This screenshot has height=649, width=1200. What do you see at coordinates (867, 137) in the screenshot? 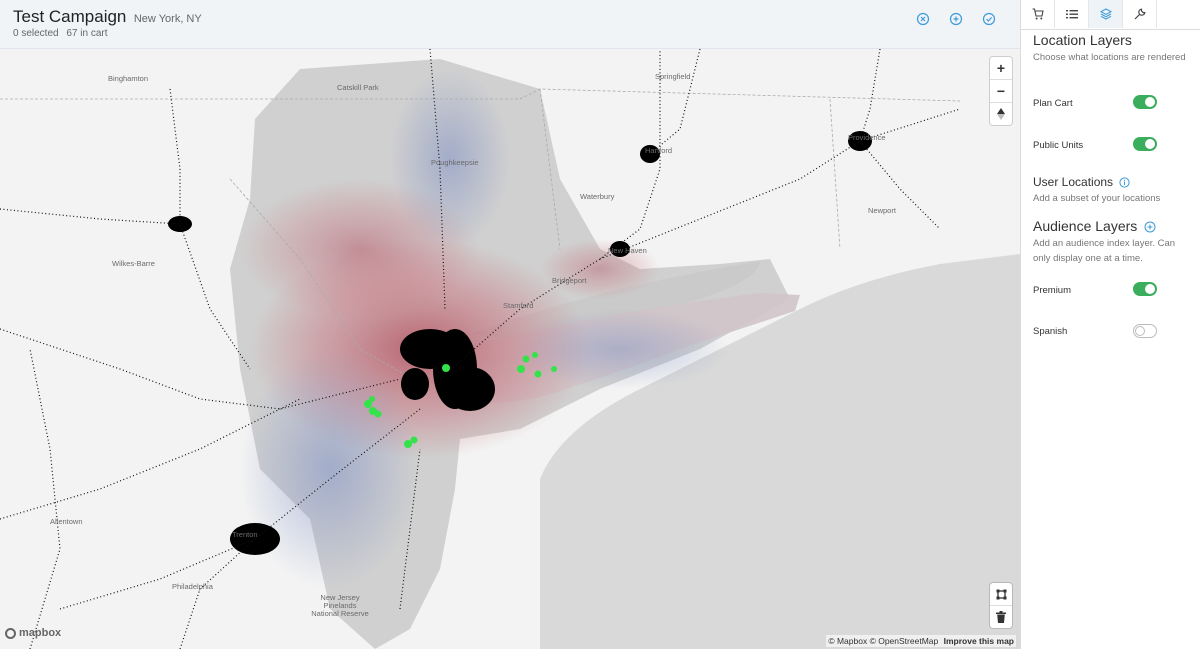
I see `place-label: Providence` at bounding box center [867, 137].